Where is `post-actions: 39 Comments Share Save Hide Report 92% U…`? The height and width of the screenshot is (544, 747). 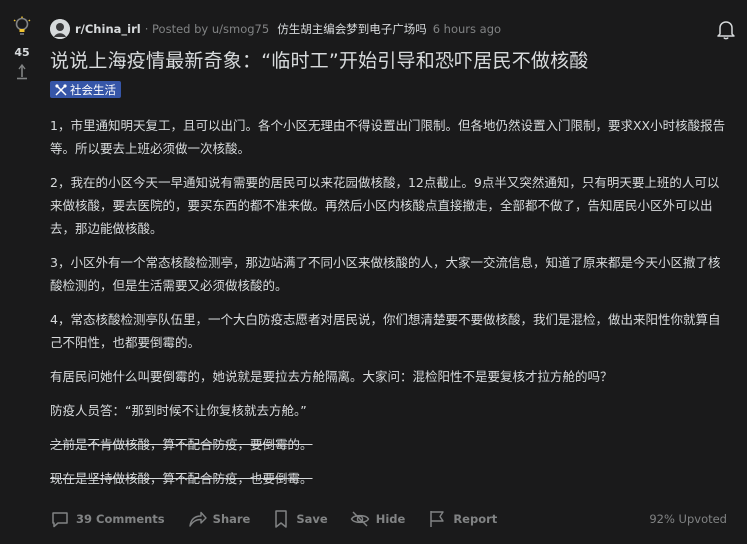 post-actions: 39 Comments Share Save Hide Report 92% U… is located at coordinates (398, 519).